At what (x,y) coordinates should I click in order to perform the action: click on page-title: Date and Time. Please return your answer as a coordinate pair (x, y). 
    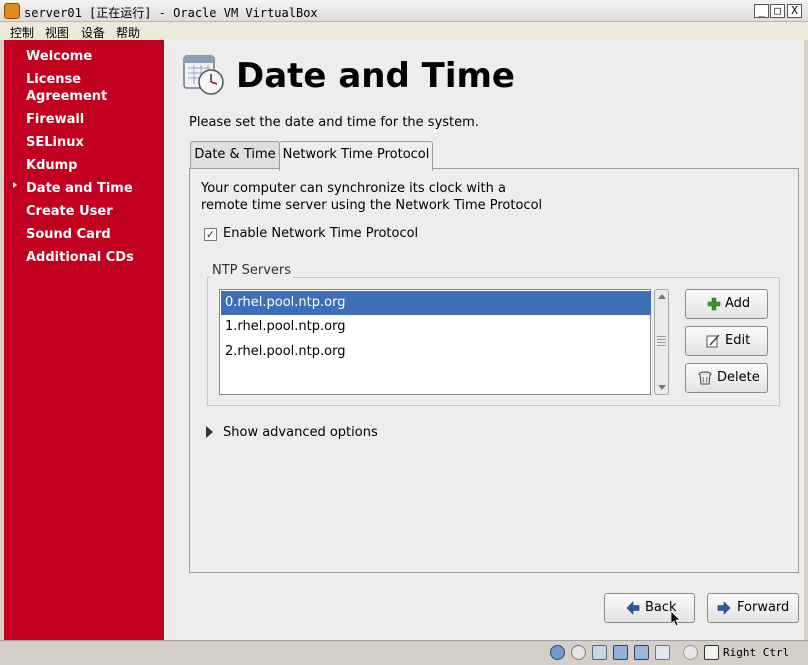
    Looking at the image, I should click on (375, 76).